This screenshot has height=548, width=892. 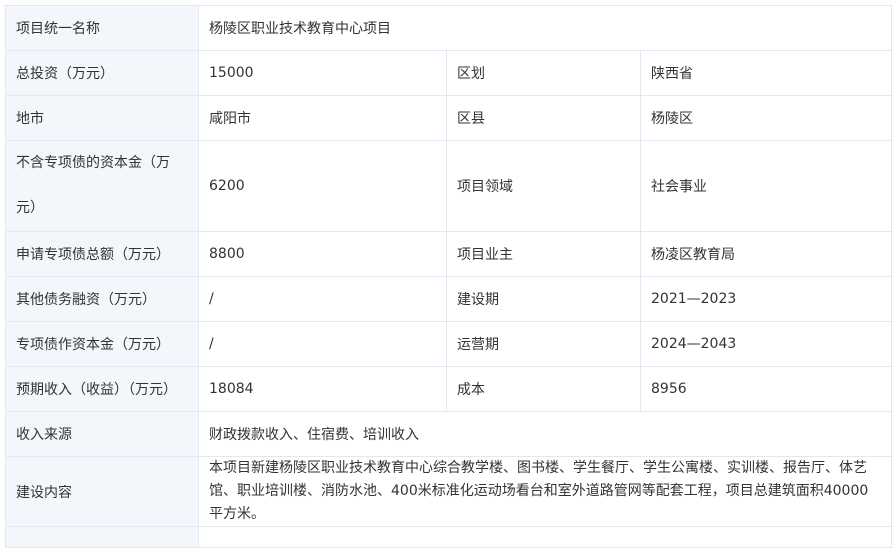 I want to click on table-row-project-name: 项目统一名称 杨陵区职业技术教育中心项目, so click(x=448, y=28).